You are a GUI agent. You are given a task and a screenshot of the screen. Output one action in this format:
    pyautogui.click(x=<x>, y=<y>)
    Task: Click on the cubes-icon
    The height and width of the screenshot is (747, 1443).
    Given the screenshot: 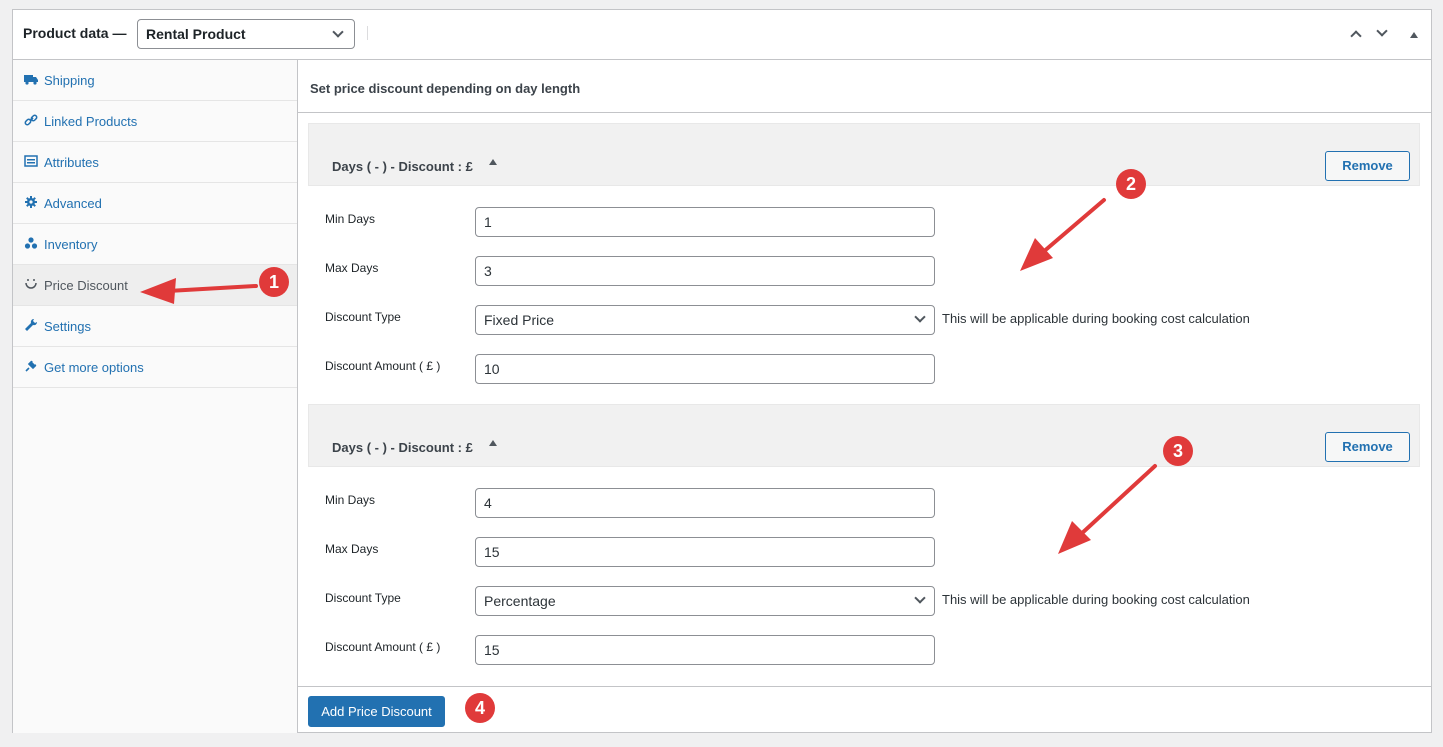 What is the action you would take?
    pyautogui.click(x=31, y=243)
    